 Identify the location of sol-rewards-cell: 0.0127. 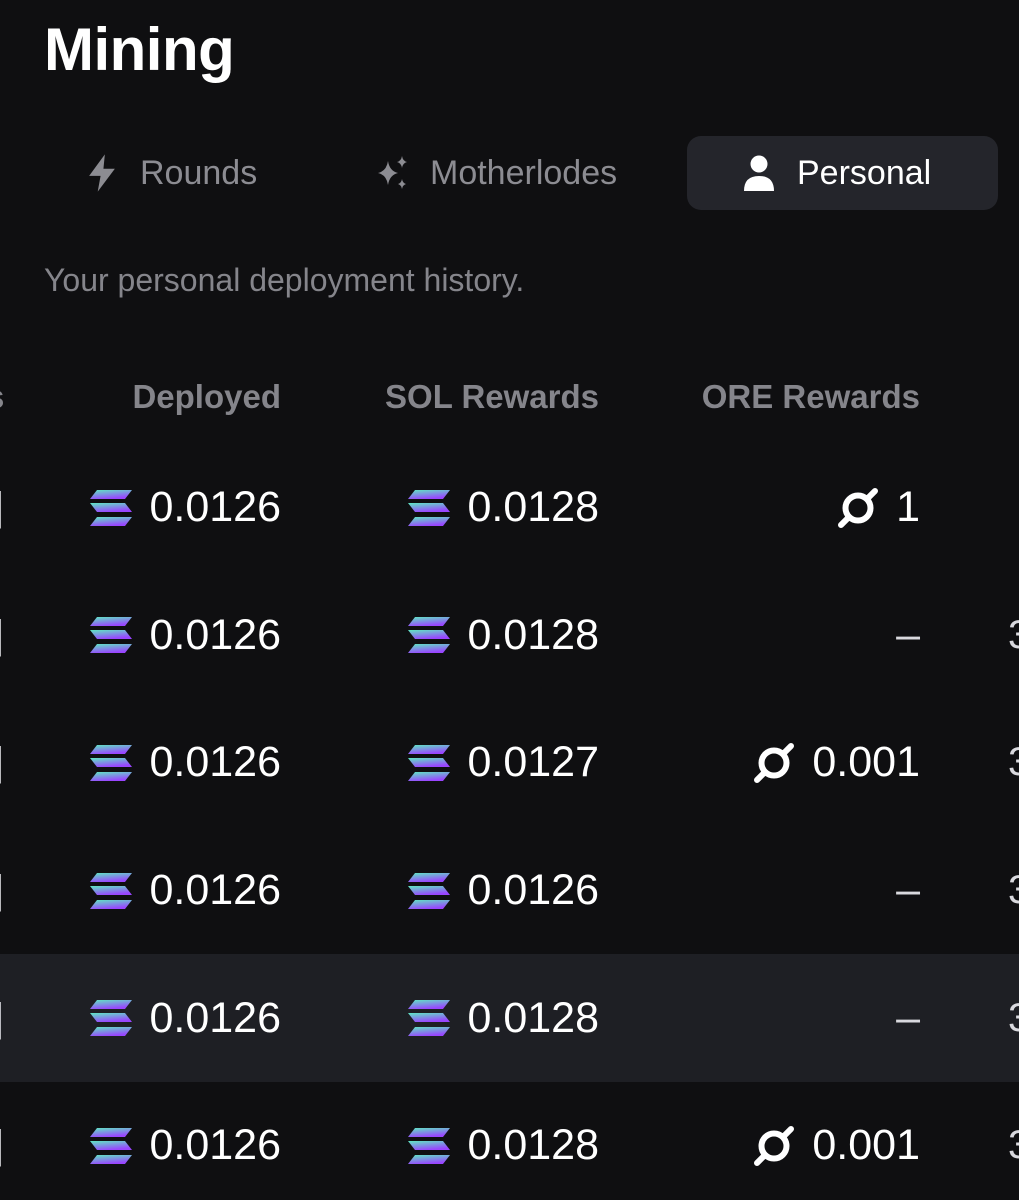
(503, 763).